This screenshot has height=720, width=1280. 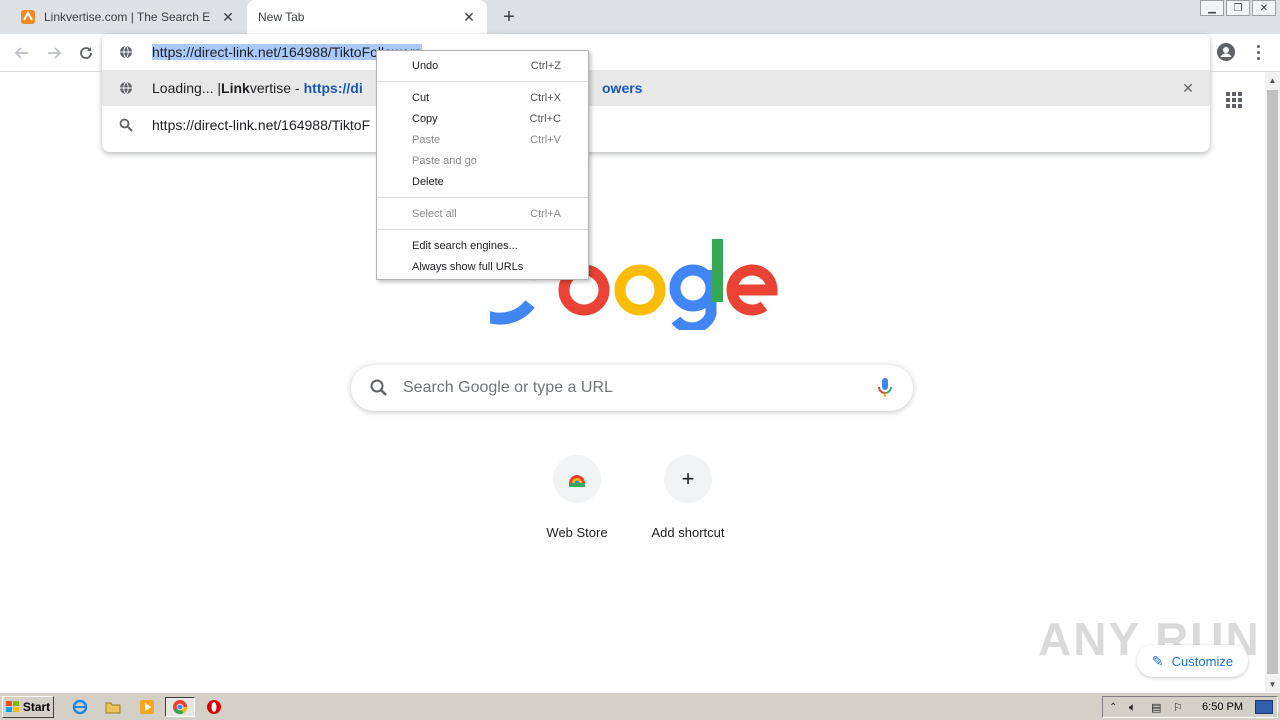 What do you see at coordinates (274, 88) in the screenshot?
I see `suggestion-title-post: vertise -` at bounding box center [274, 88].